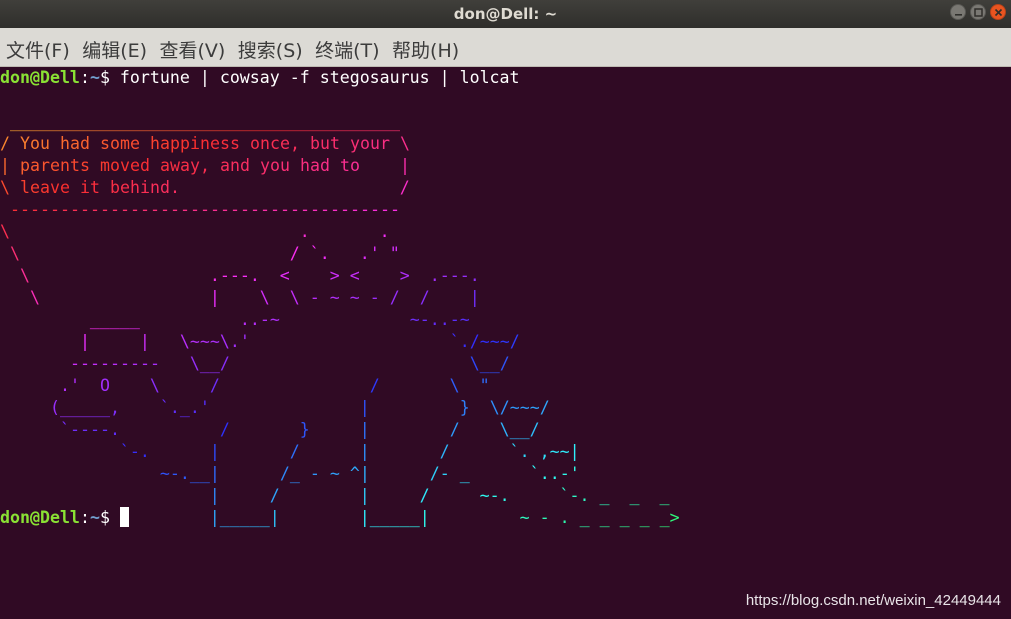  Describe the element at coordinates (369, 473) in the screenshot. I see `output-line: ~-.__| /_ - ~ ^| /- _ `..-'` at that location.